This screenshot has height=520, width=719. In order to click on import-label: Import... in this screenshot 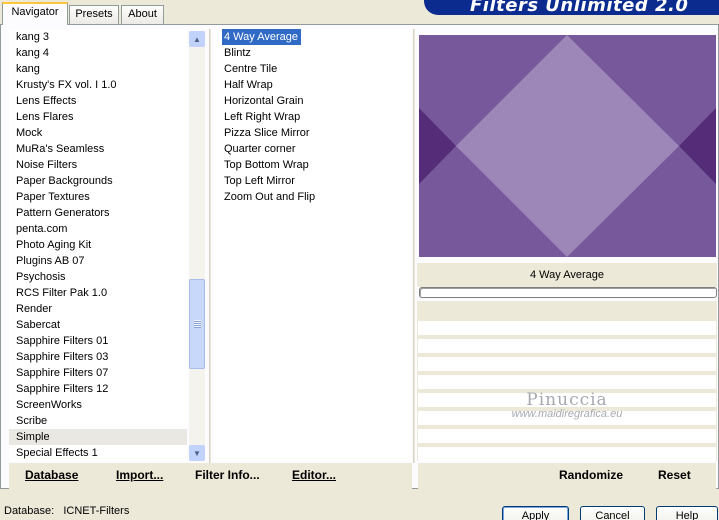, I will do `click(140, 475)`.